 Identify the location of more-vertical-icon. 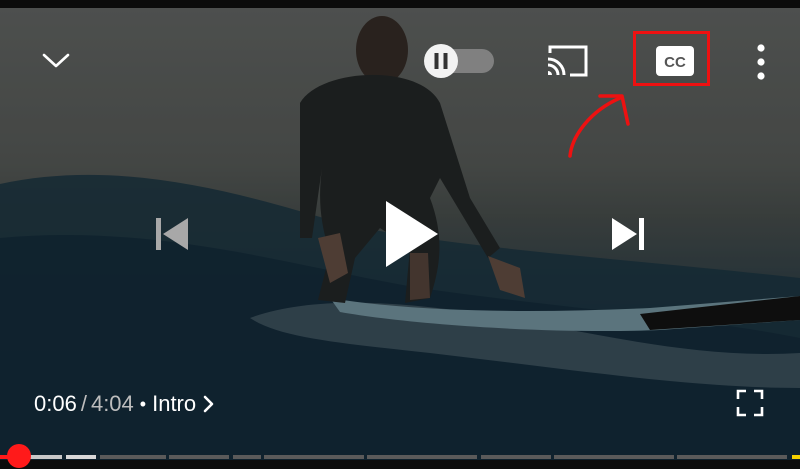
(761, 62).